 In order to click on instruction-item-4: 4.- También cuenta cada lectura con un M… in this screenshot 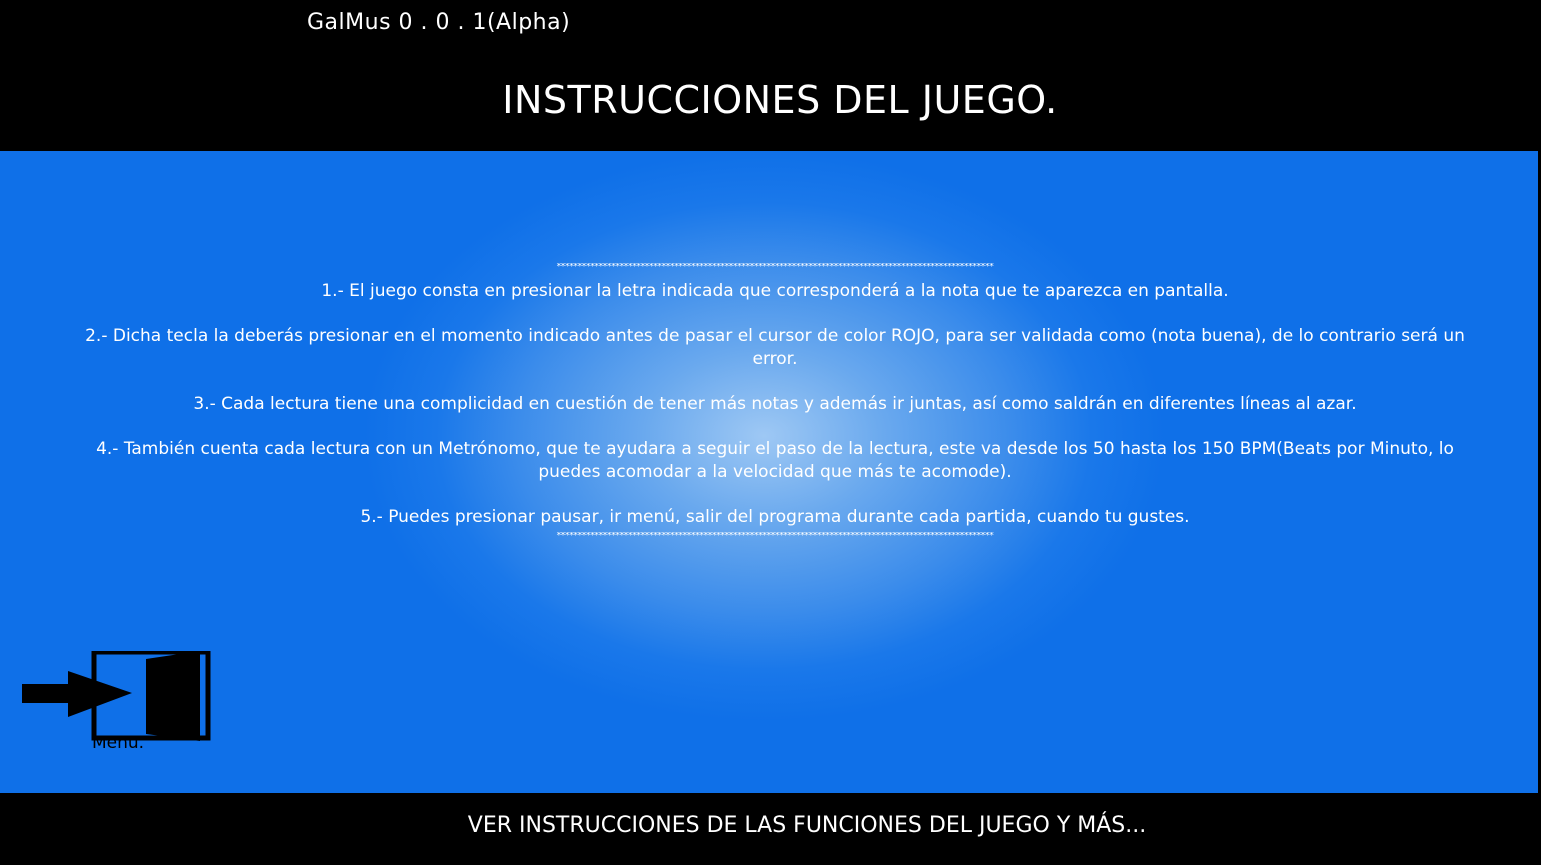, I will do `click(775, 460)`.